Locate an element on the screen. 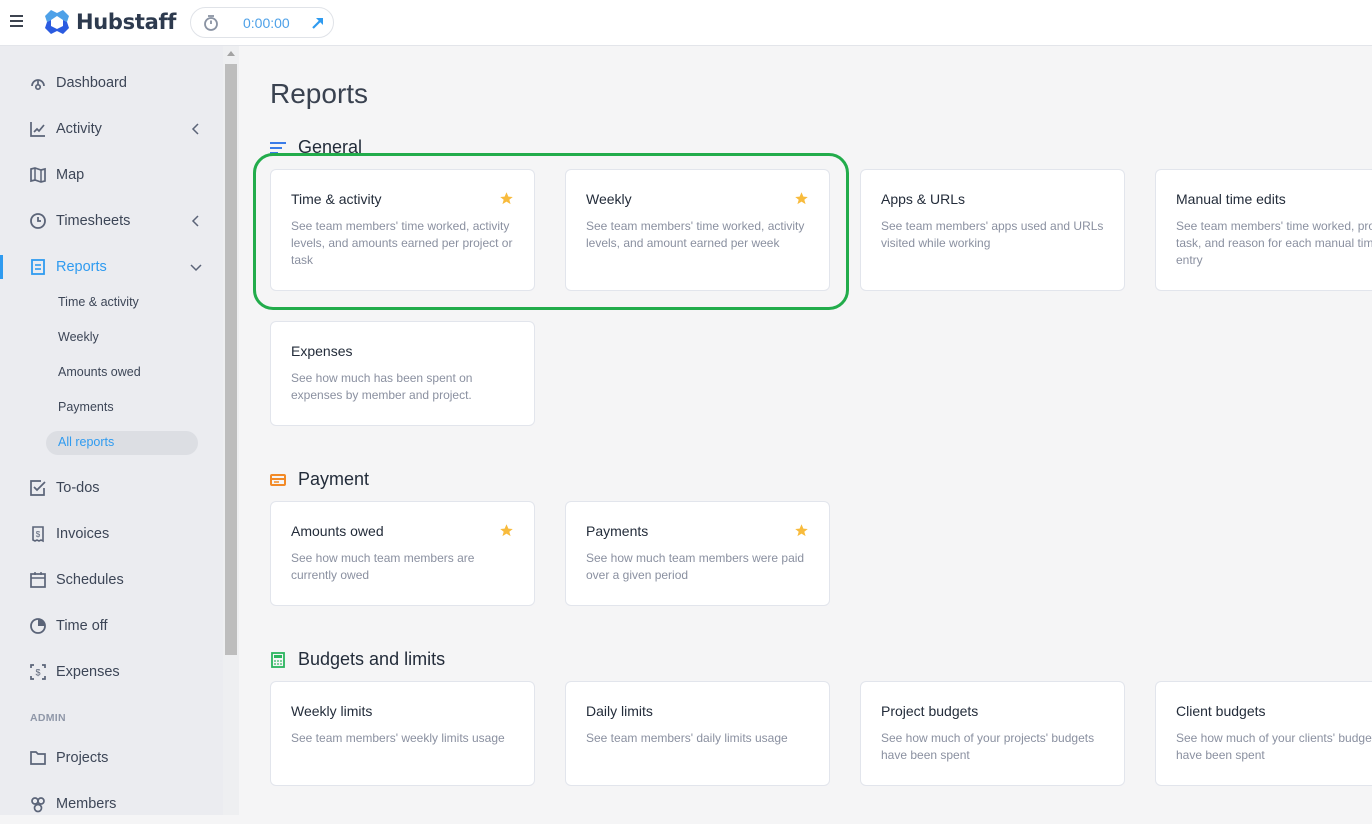  menu-icon is located at coordinates (16, 22).